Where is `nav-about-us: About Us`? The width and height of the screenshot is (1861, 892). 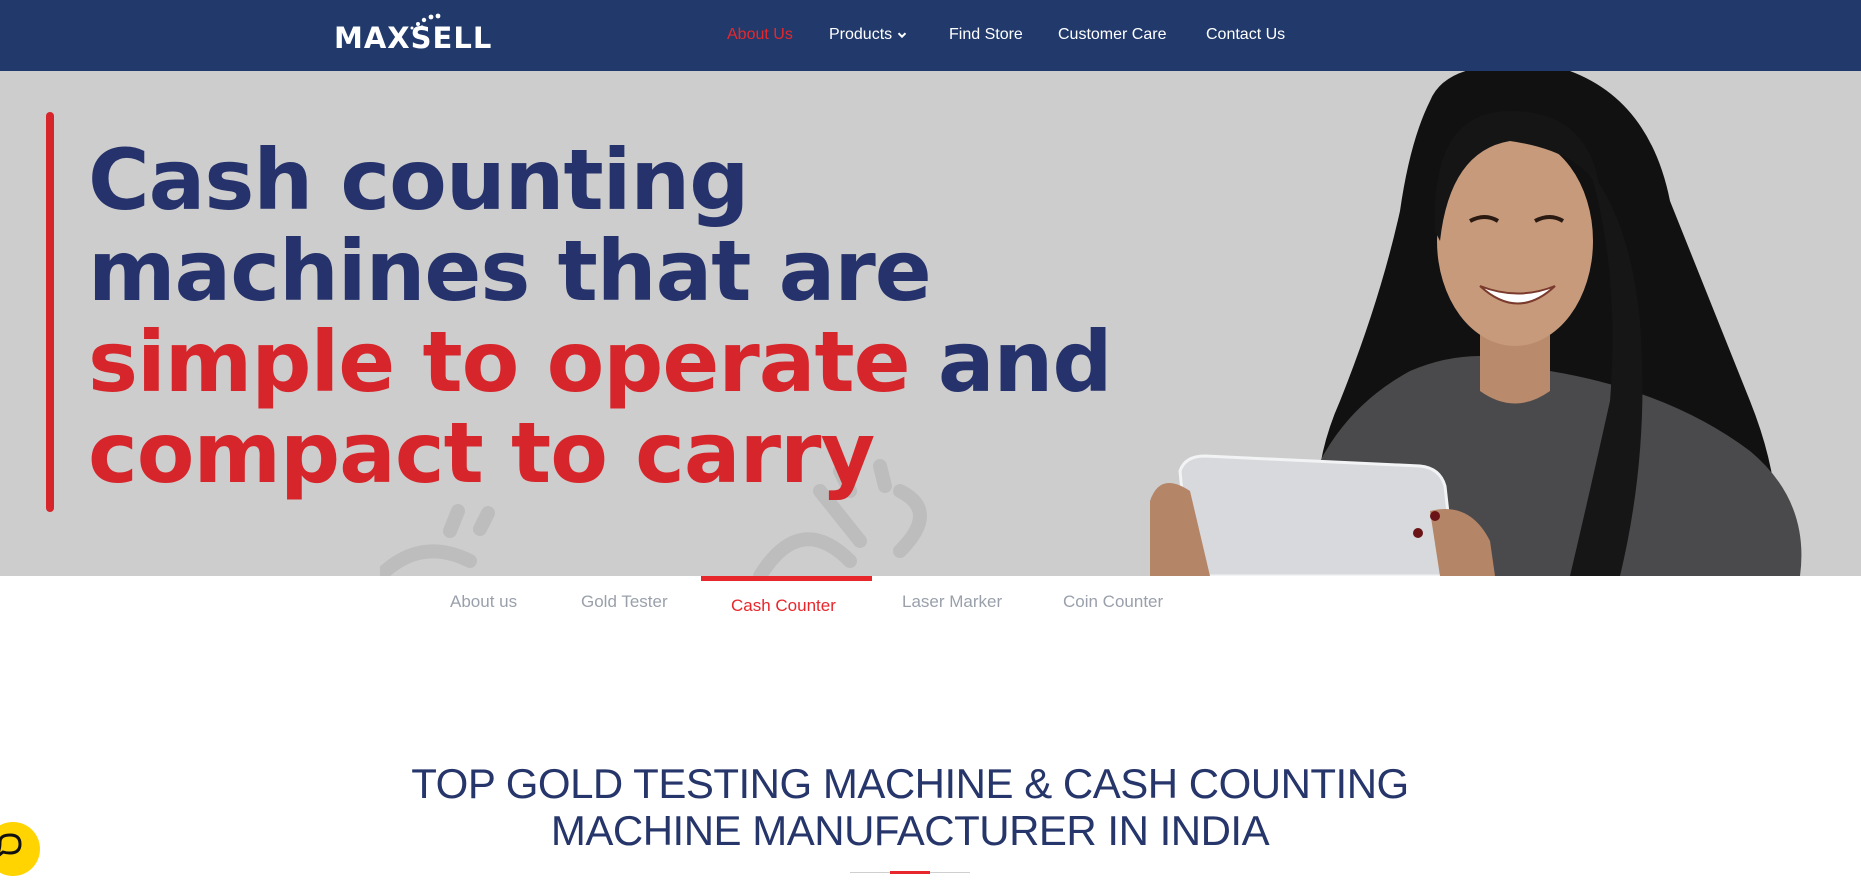 nav-about-us: About Us is located at coordinates (760, 35).